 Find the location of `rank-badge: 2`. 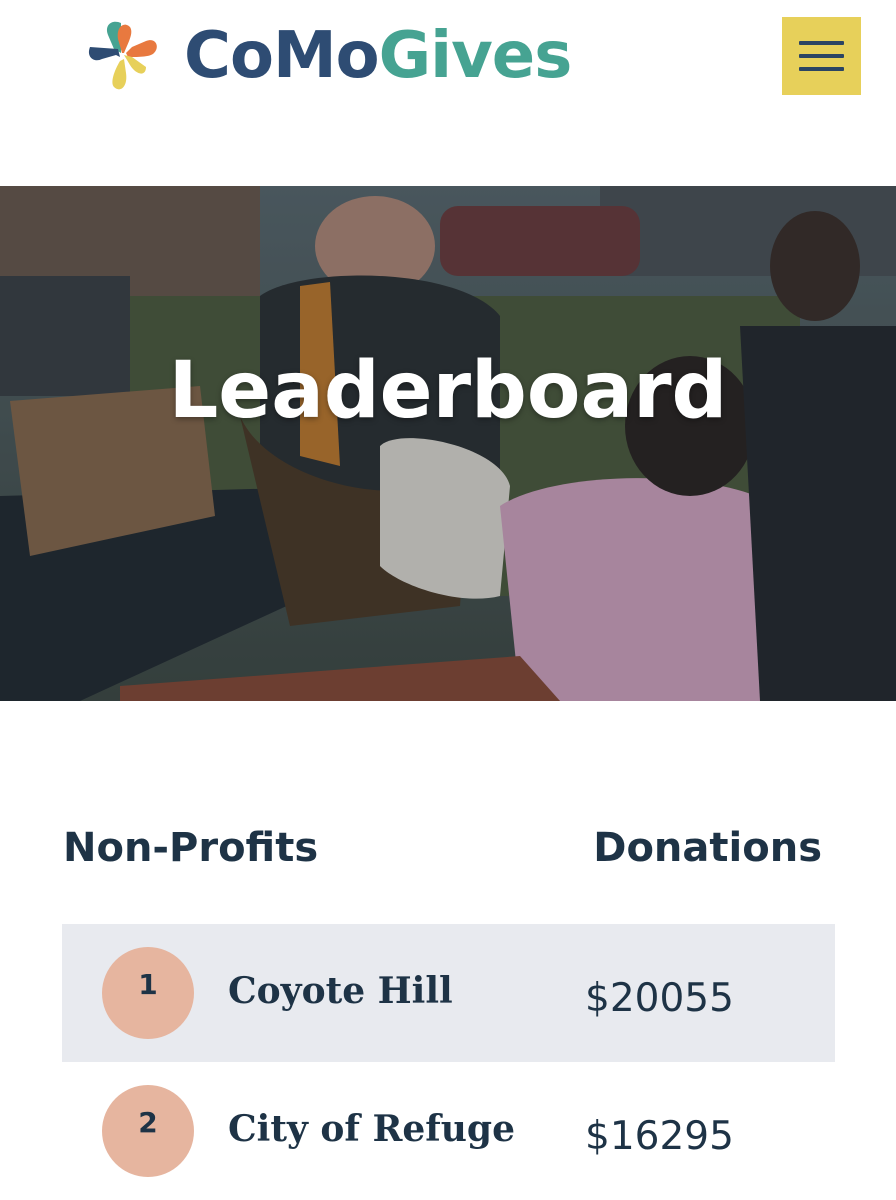

rank-badge: 2 is located at coordinates (148, 1131).